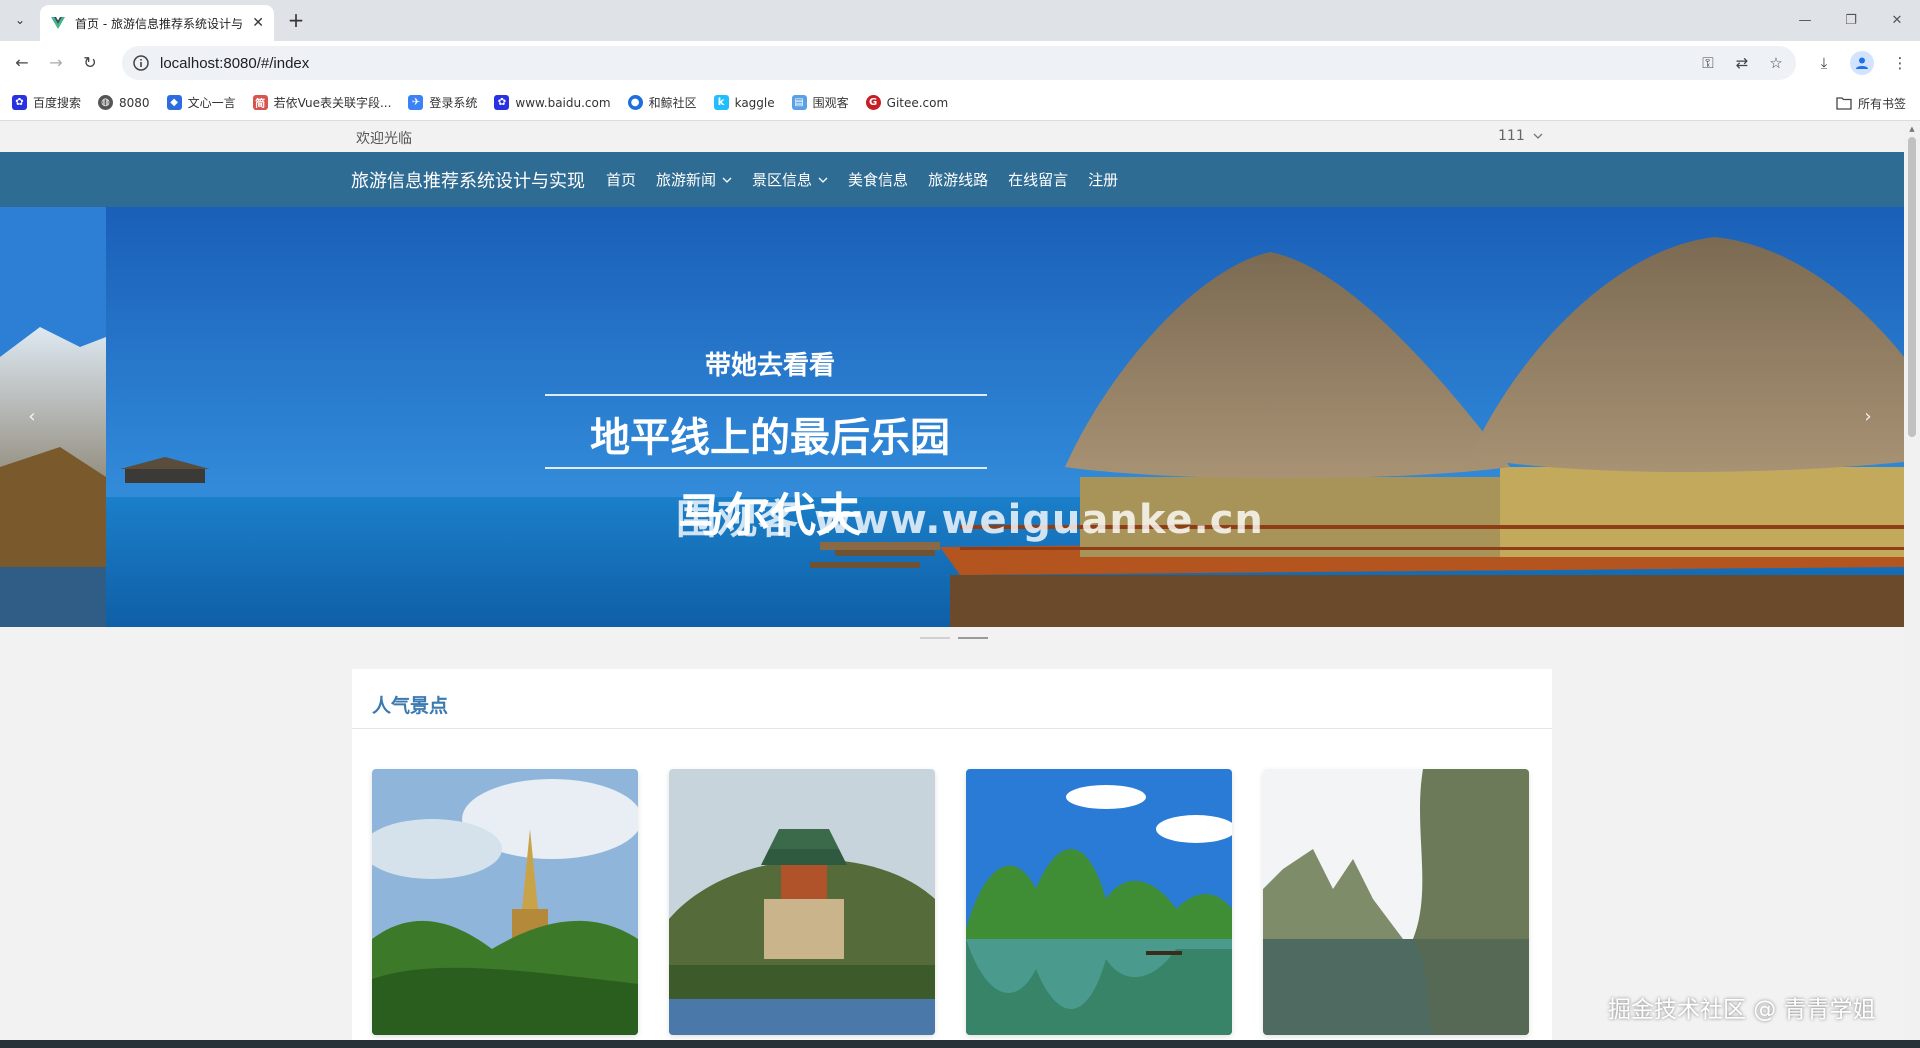  I want to click on bookmark-item: G Gitee.com, so click(907, 102).